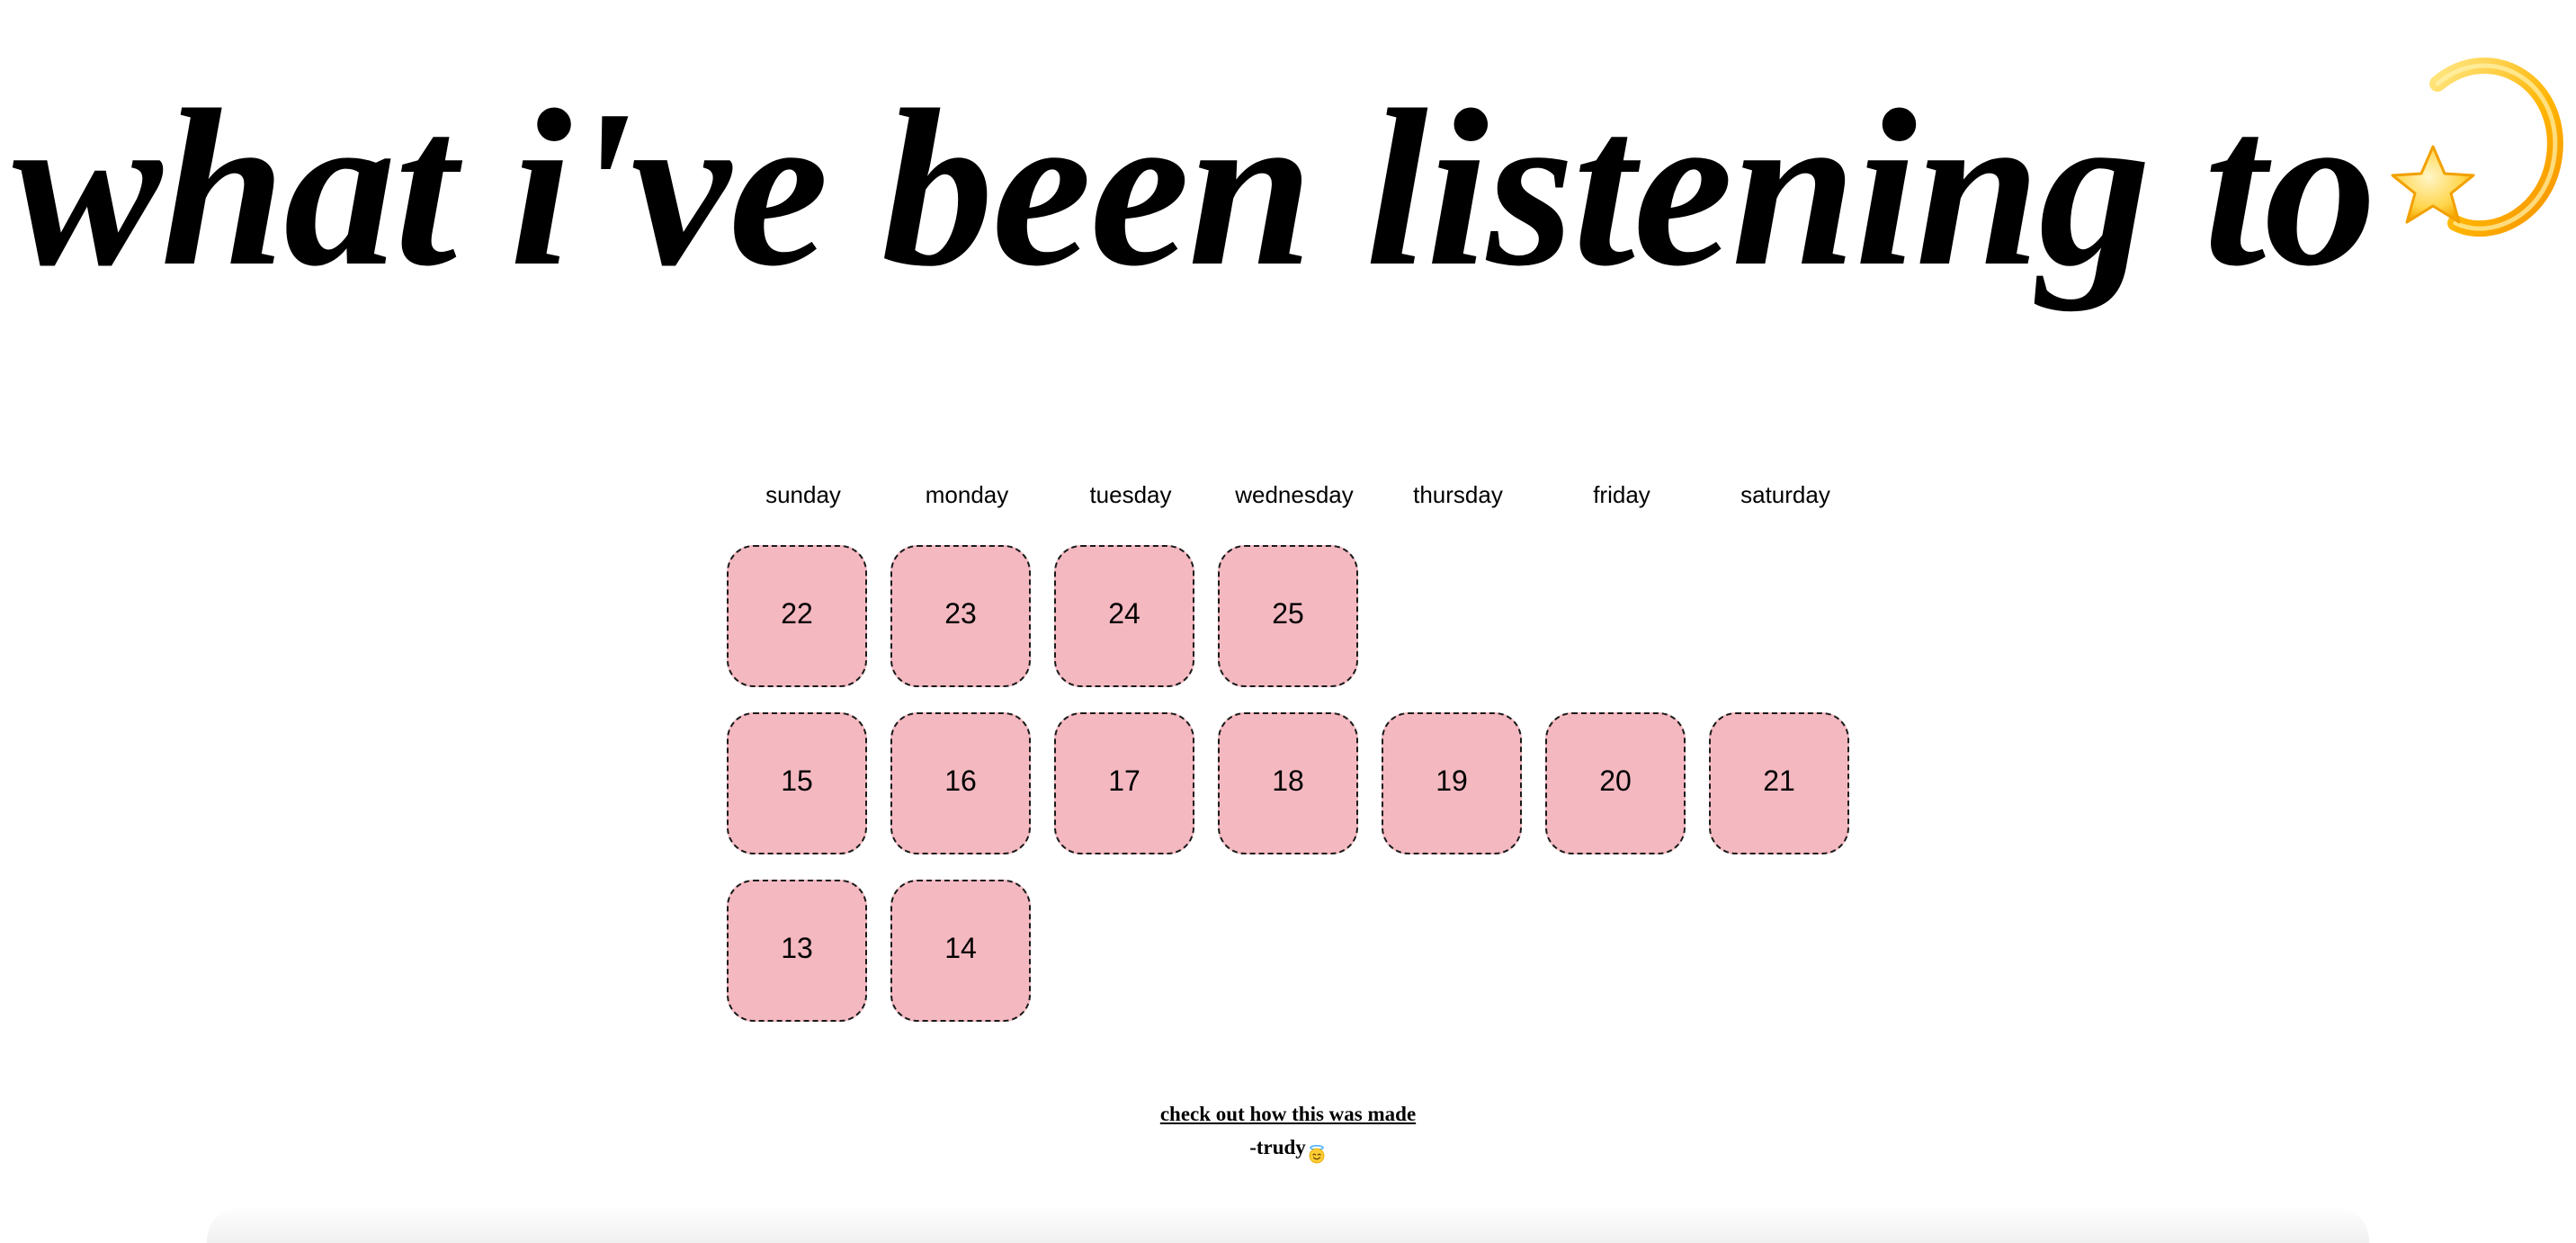 This screenshot has height=1243, width=2576. I want to click on day-header: tuesday, so click(1130, 494).